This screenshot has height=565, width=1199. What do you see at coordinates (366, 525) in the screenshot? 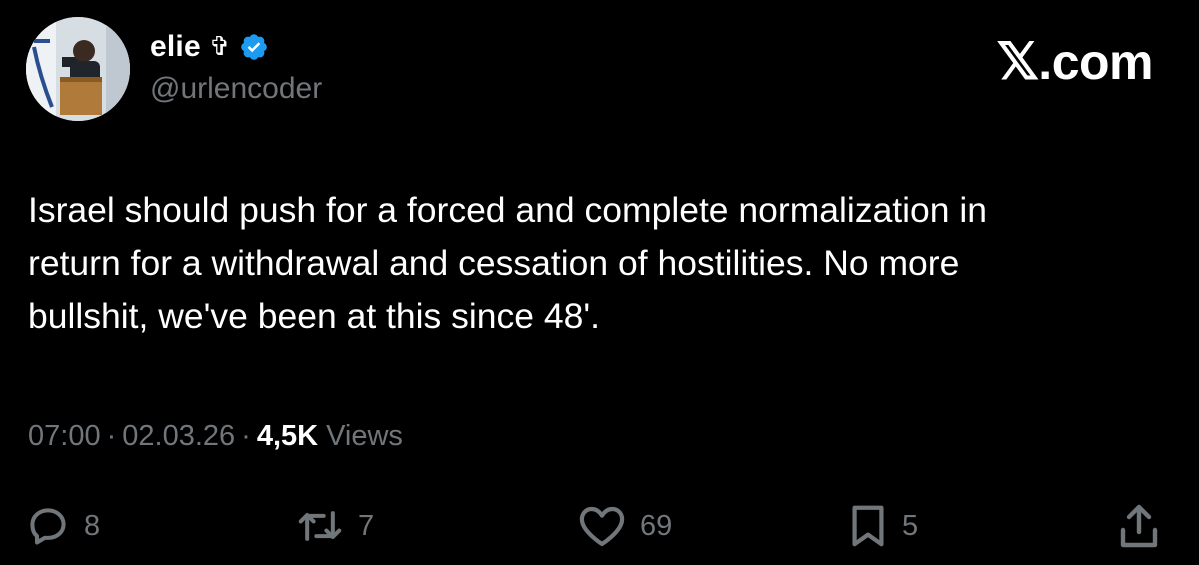
I see `repost-count: 7` at bounding box center [366, 525].